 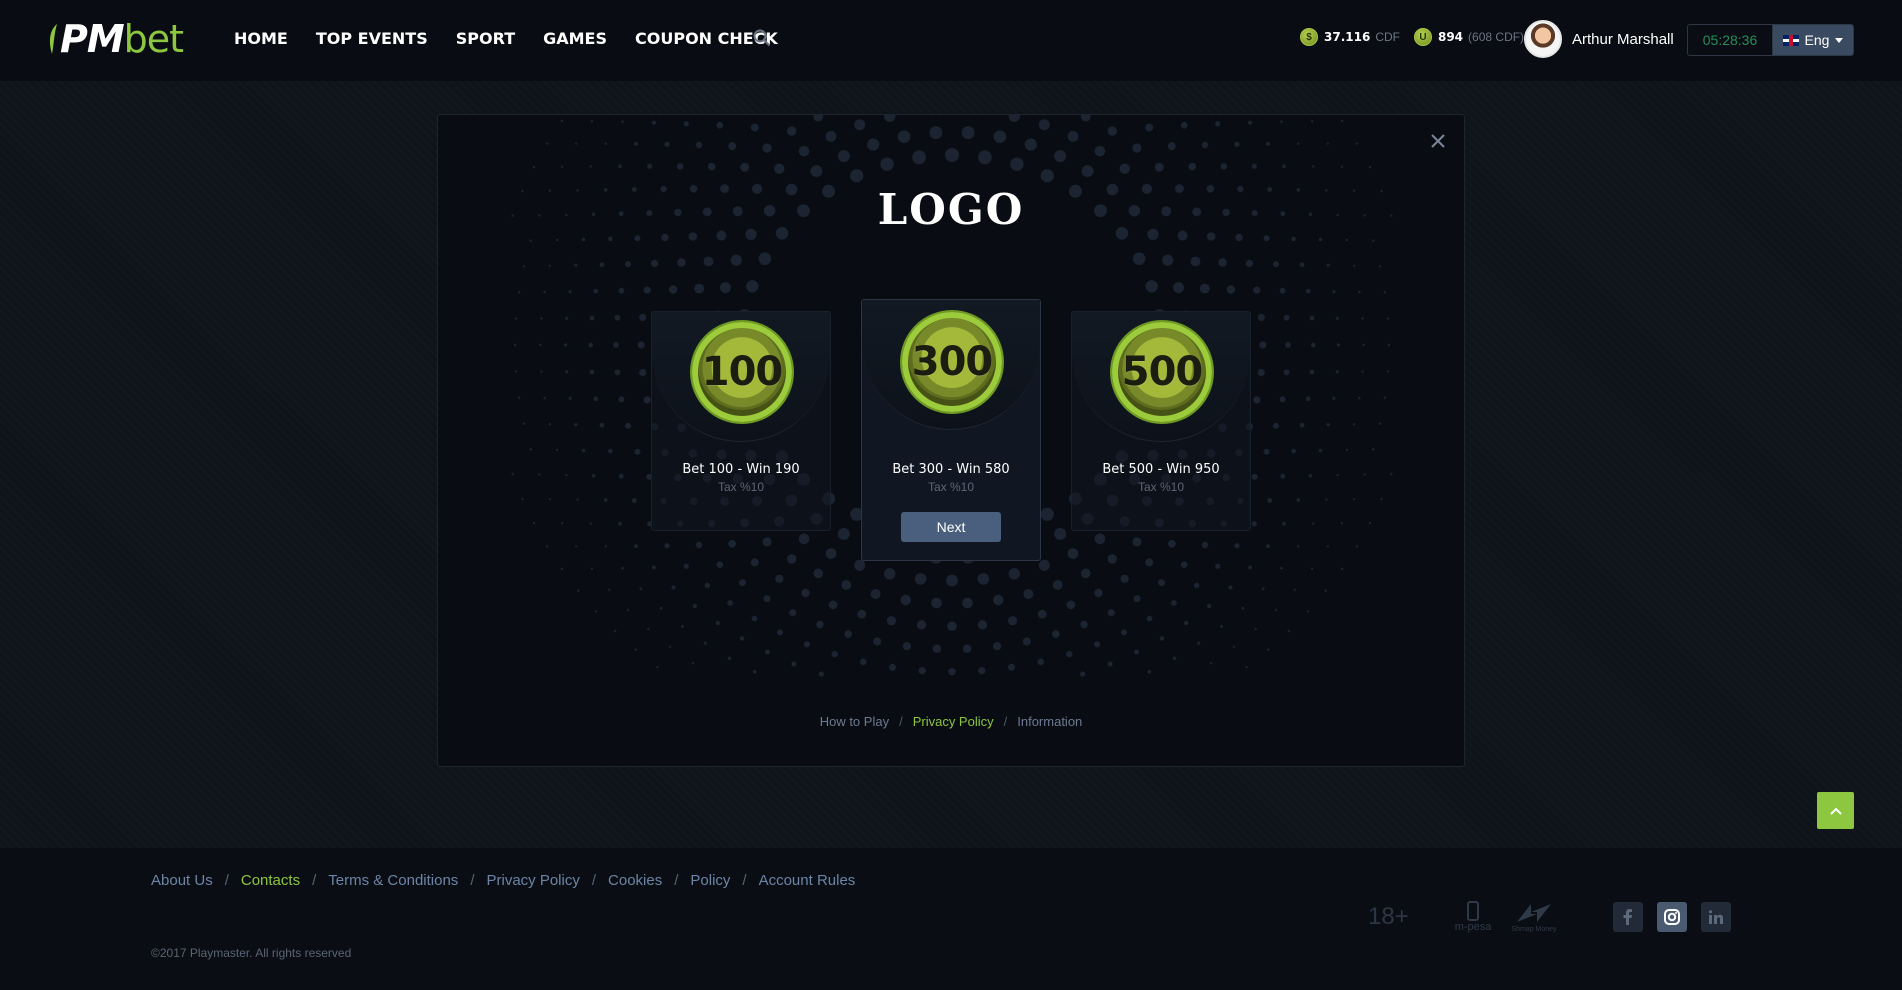 I want to click on scroll-top-button, so click(x=1835, y=810).